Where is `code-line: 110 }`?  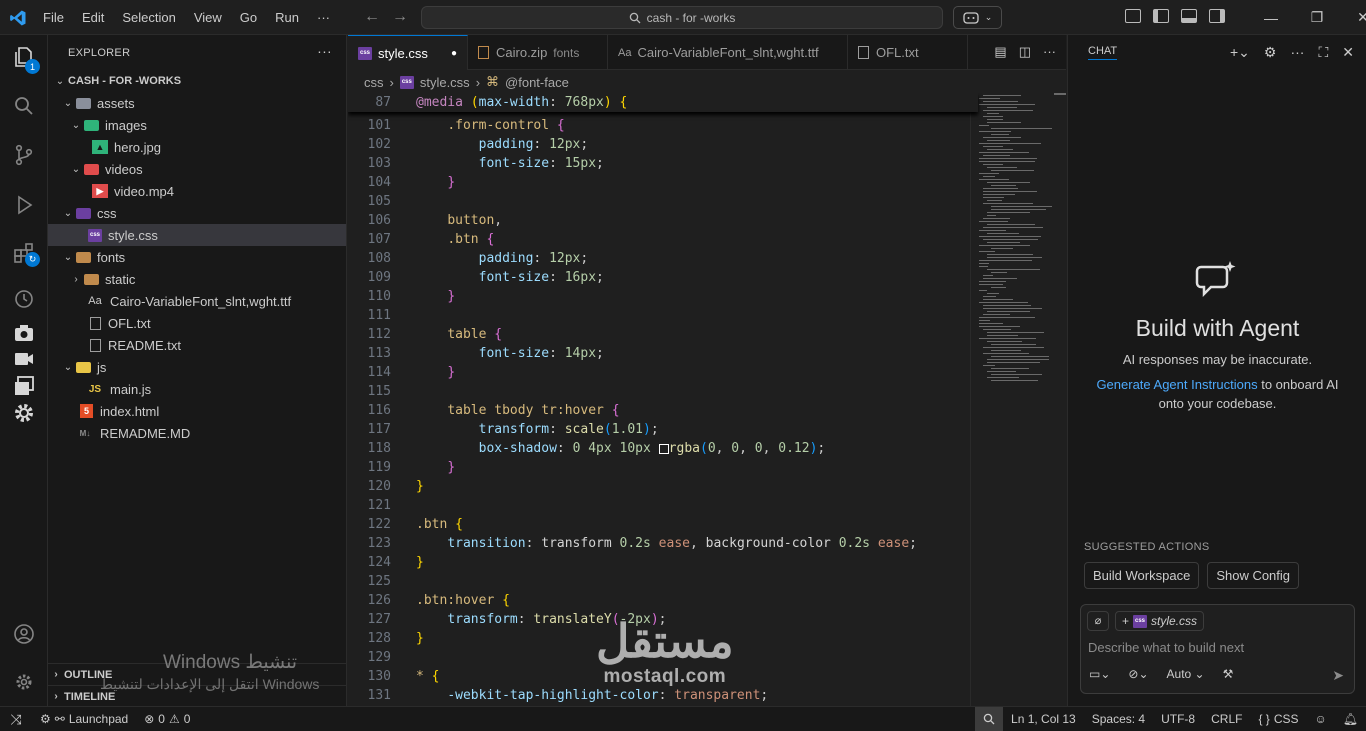
code-line: 110 } is located at coordinates (663, 296).